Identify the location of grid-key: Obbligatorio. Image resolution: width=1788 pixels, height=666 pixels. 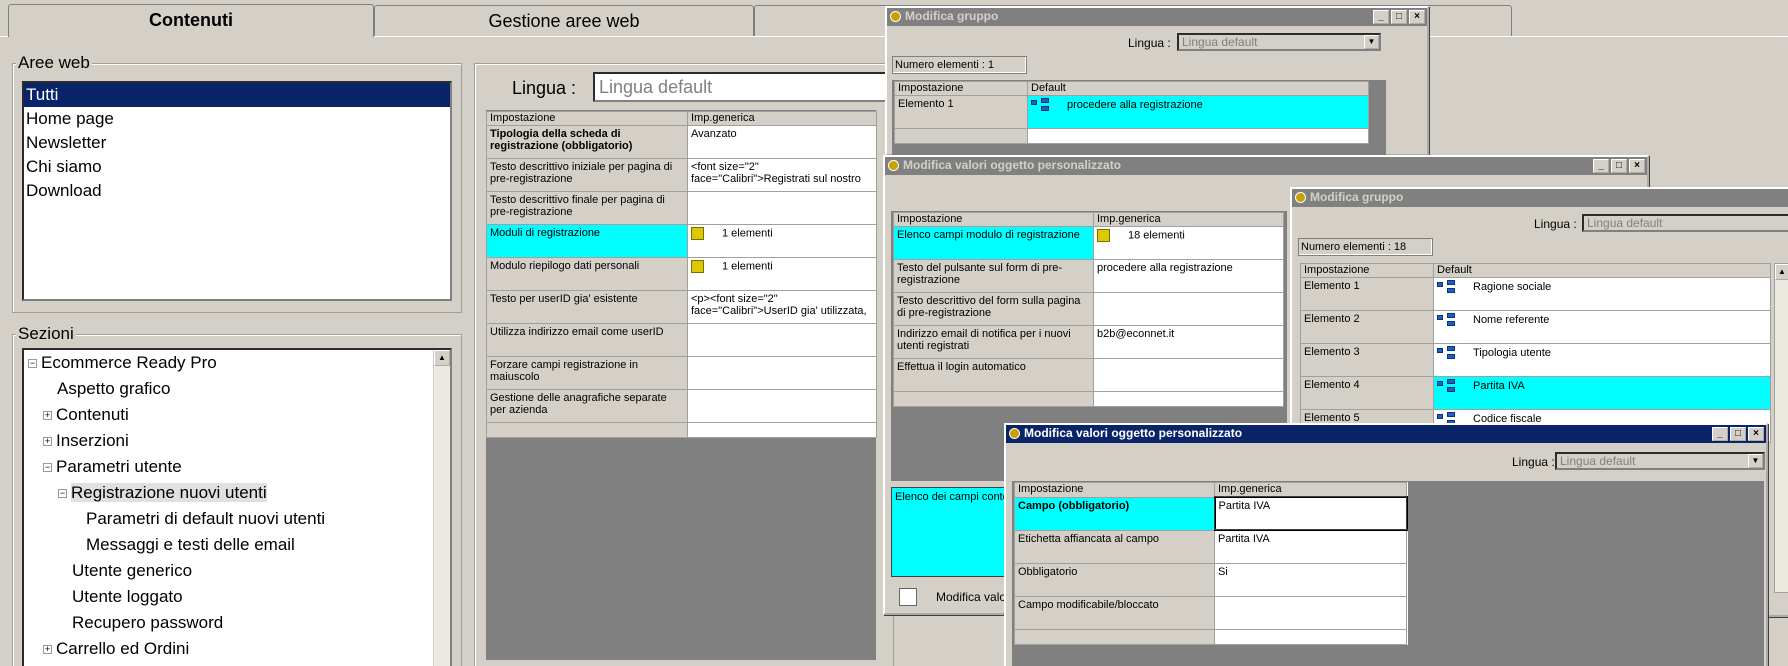
(1114, 579).